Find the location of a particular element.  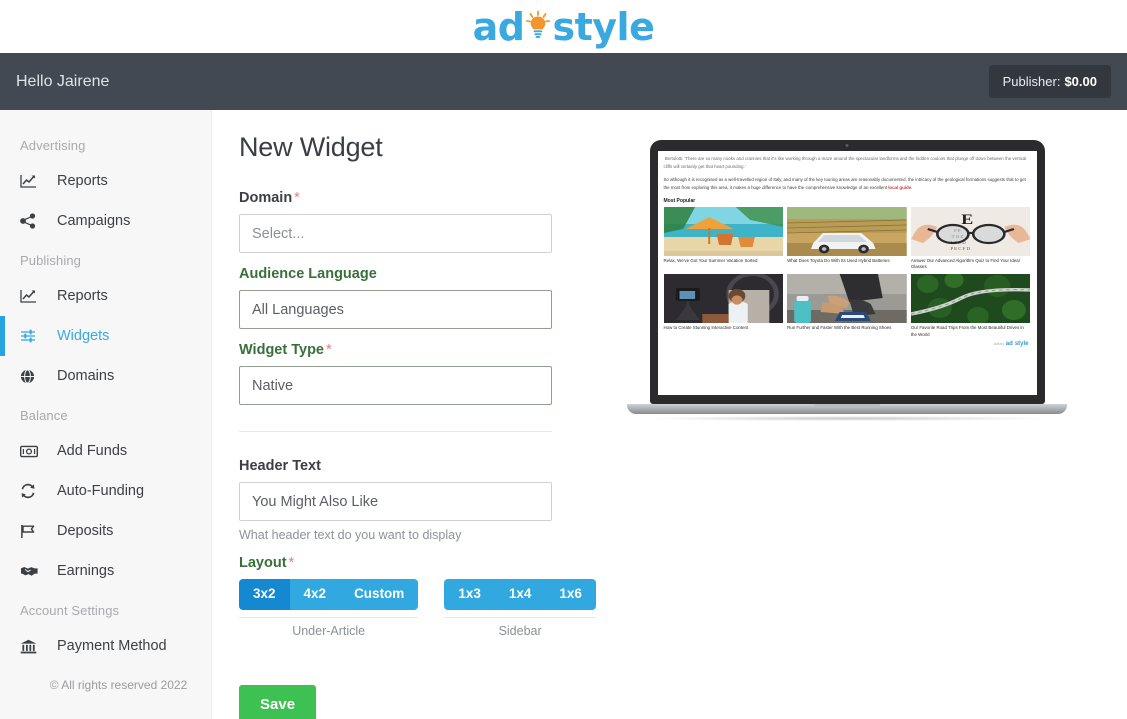

field-layout: Layout * 3x2 4x2 Custom Under-Article 1x3 is located at coordinates (417, 596).